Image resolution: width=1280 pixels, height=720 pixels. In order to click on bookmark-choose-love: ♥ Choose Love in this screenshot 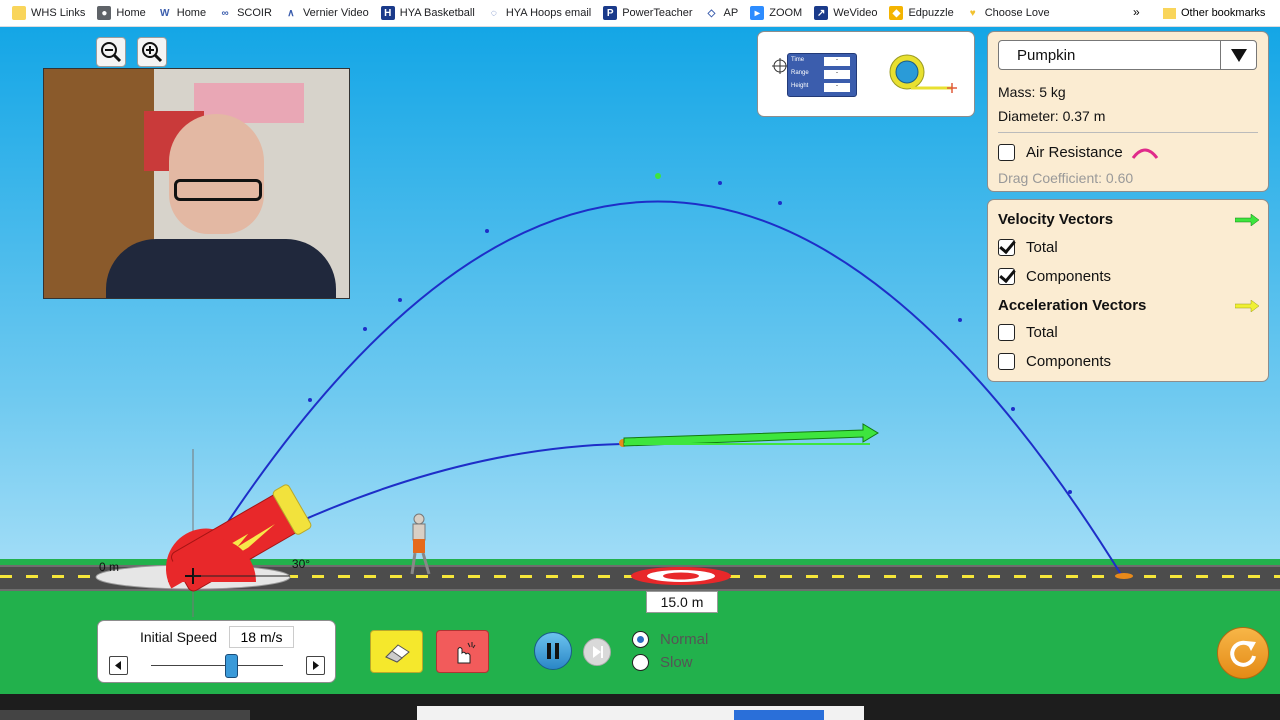, I will do `click(1008, 13)`.